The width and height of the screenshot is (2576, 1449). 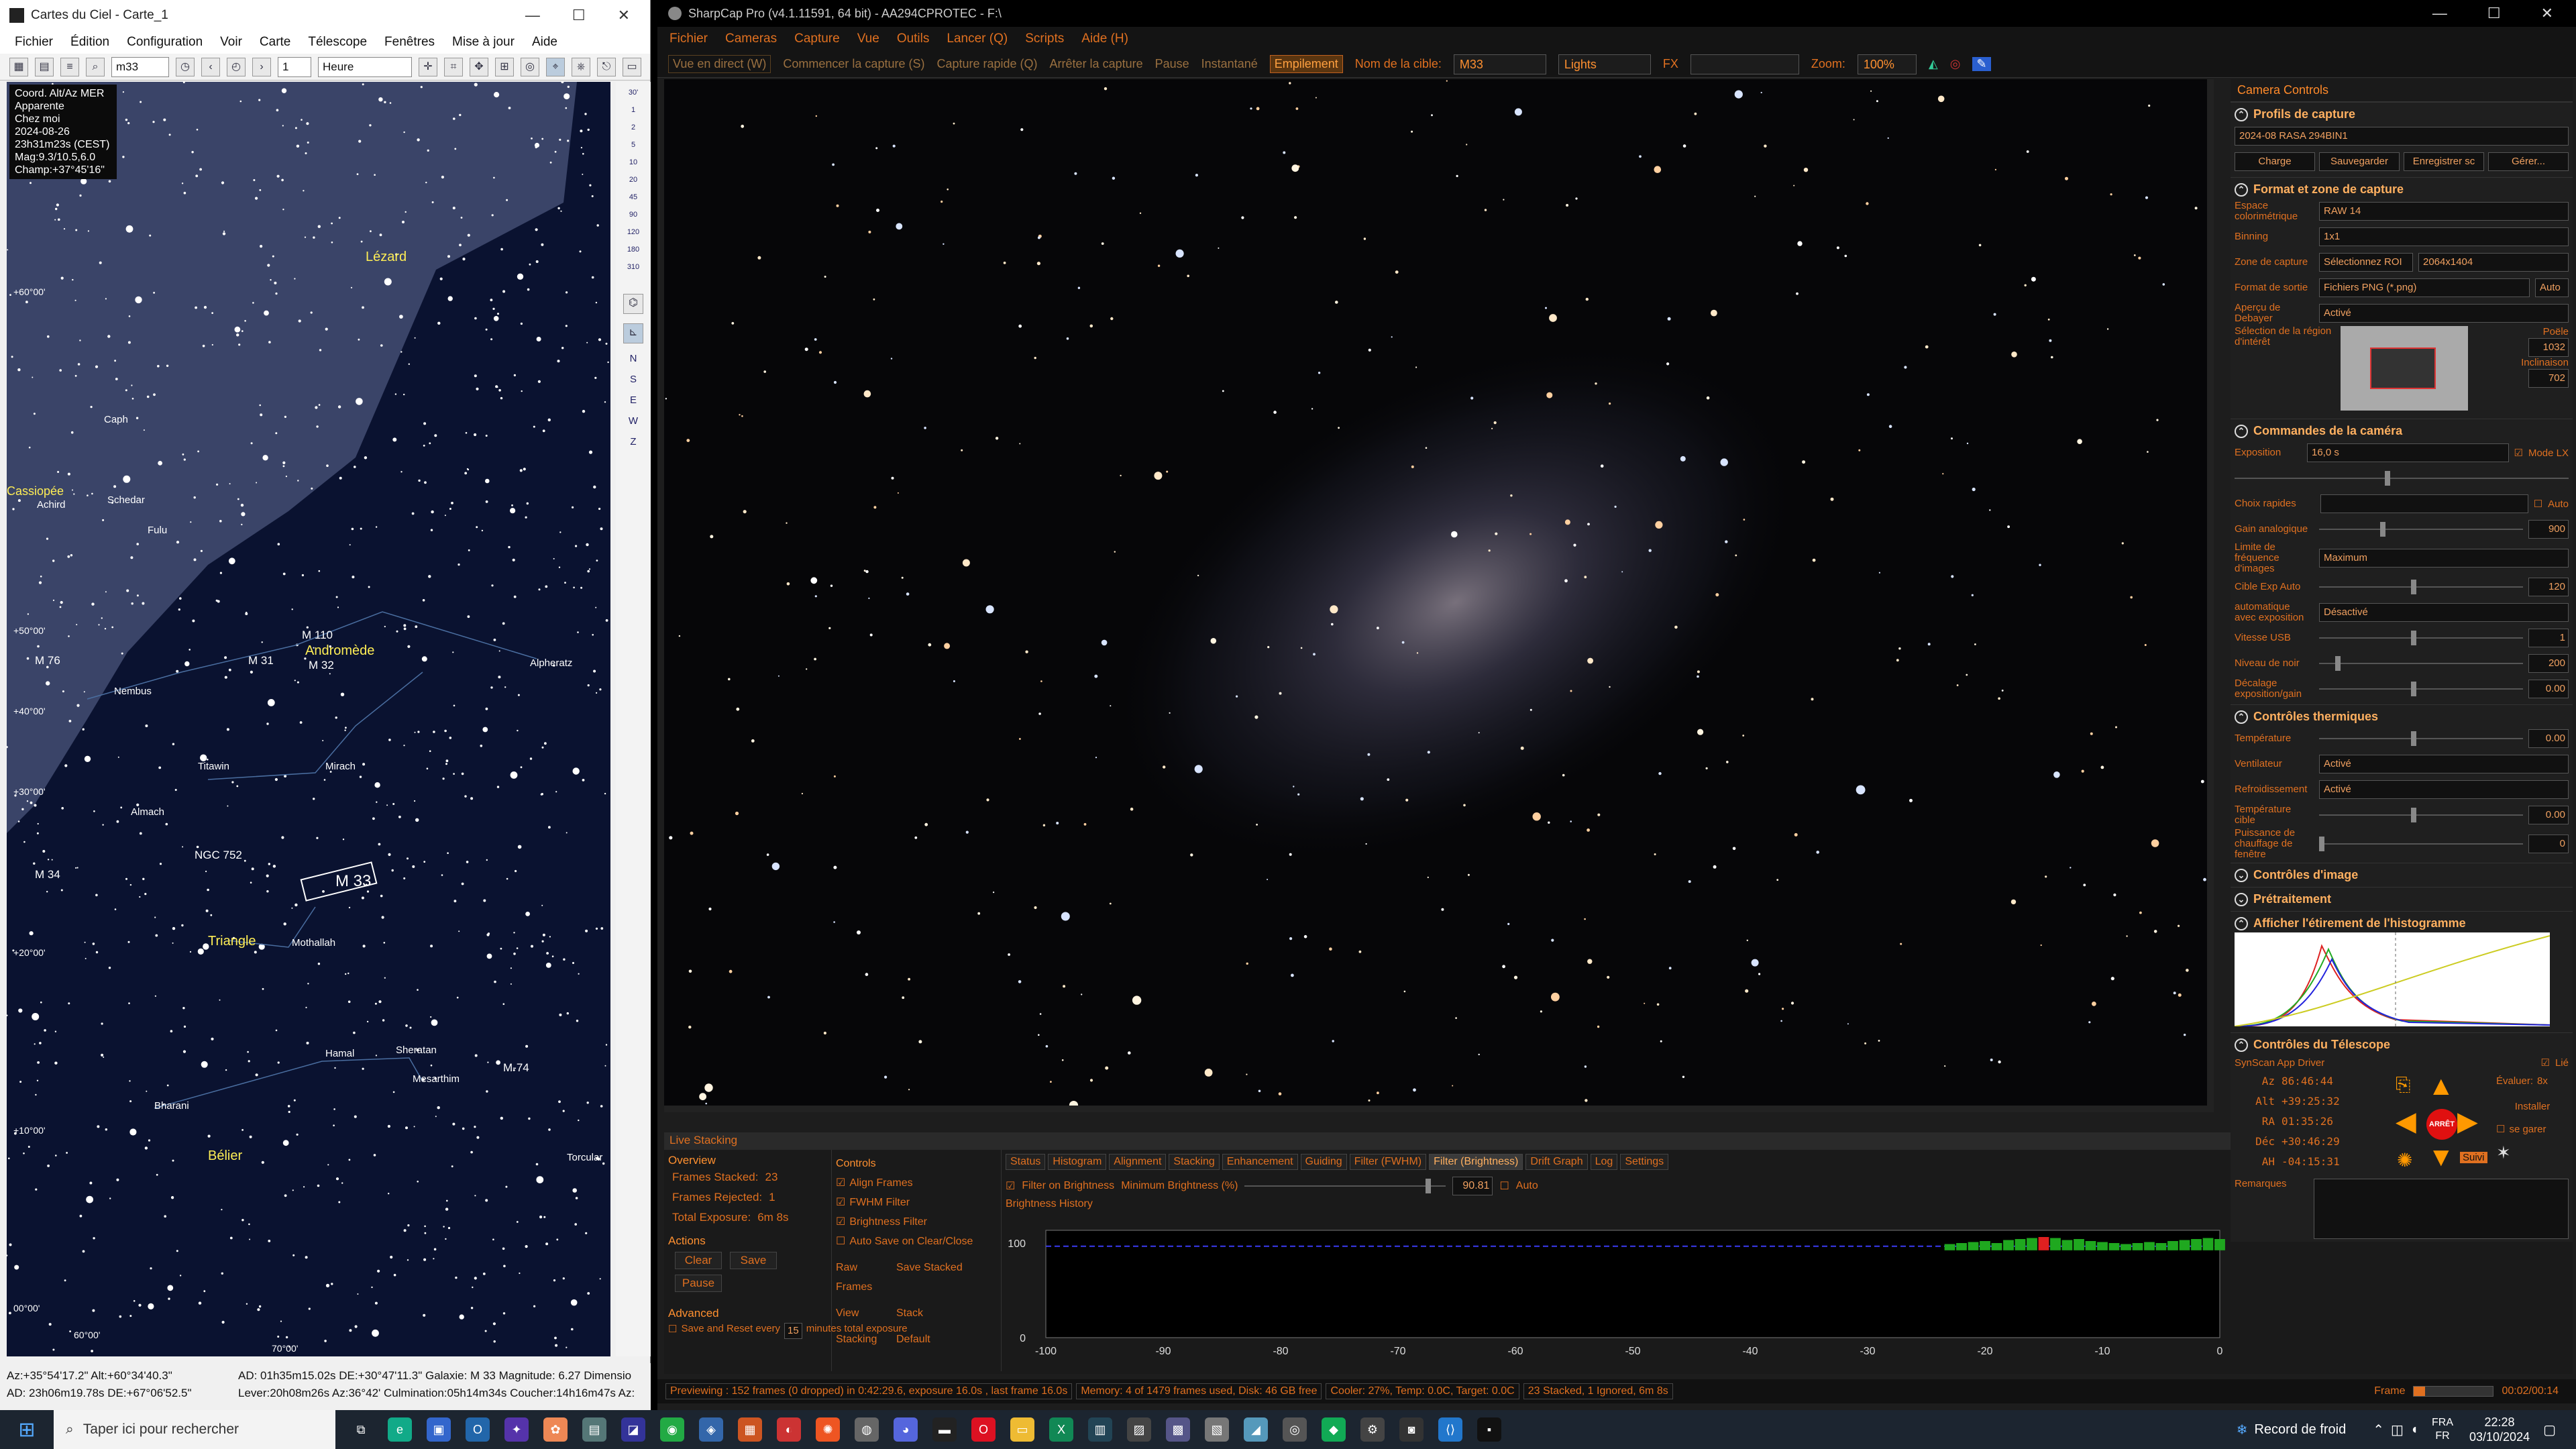 What do you see at coordinates (579, 15) in the screenshot?
I see `maximize-icon: ☐` at bounding box center [579, 15].